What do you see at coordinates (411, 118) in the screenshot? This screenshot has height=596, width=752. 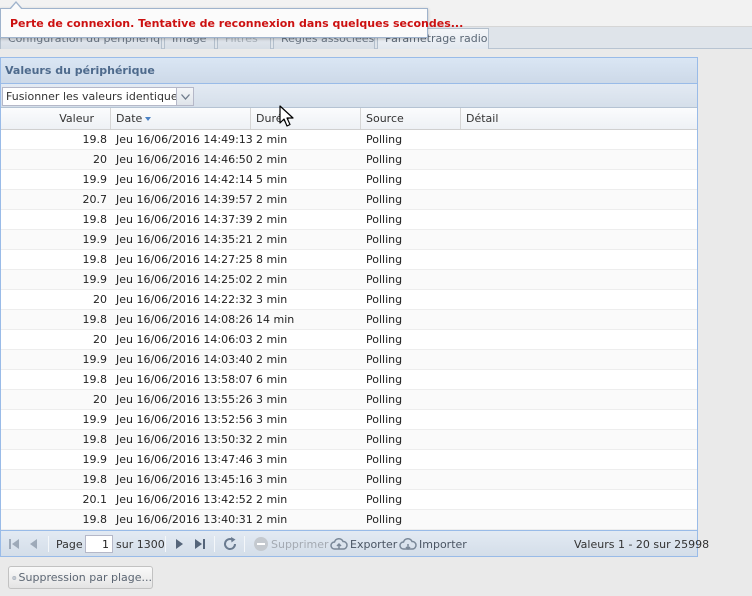 I see `column-header-source: Source` at bounding box center [411, 118].